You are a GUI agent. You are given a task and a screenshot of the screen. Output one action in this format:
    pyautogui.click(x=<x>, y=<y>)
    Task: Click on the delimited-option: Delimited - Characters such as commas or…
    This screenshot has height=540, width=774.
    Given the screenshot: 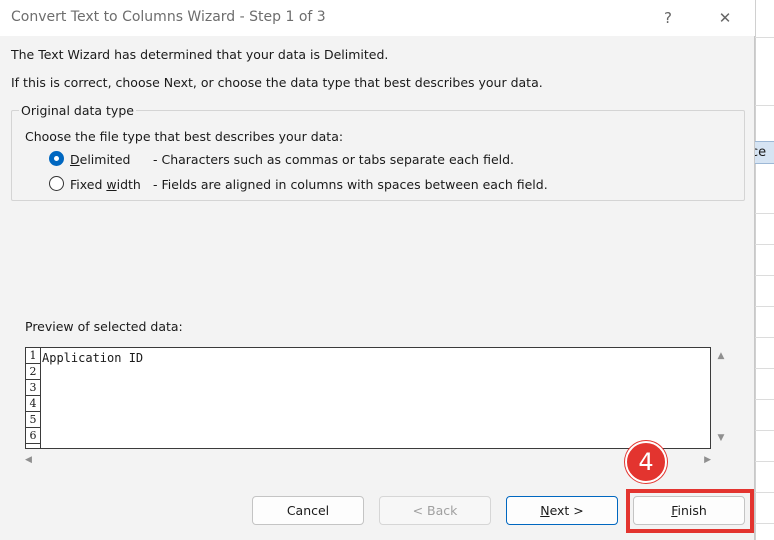 What is the action you would take?
    pyautogui.click(x=297, y=159)
    